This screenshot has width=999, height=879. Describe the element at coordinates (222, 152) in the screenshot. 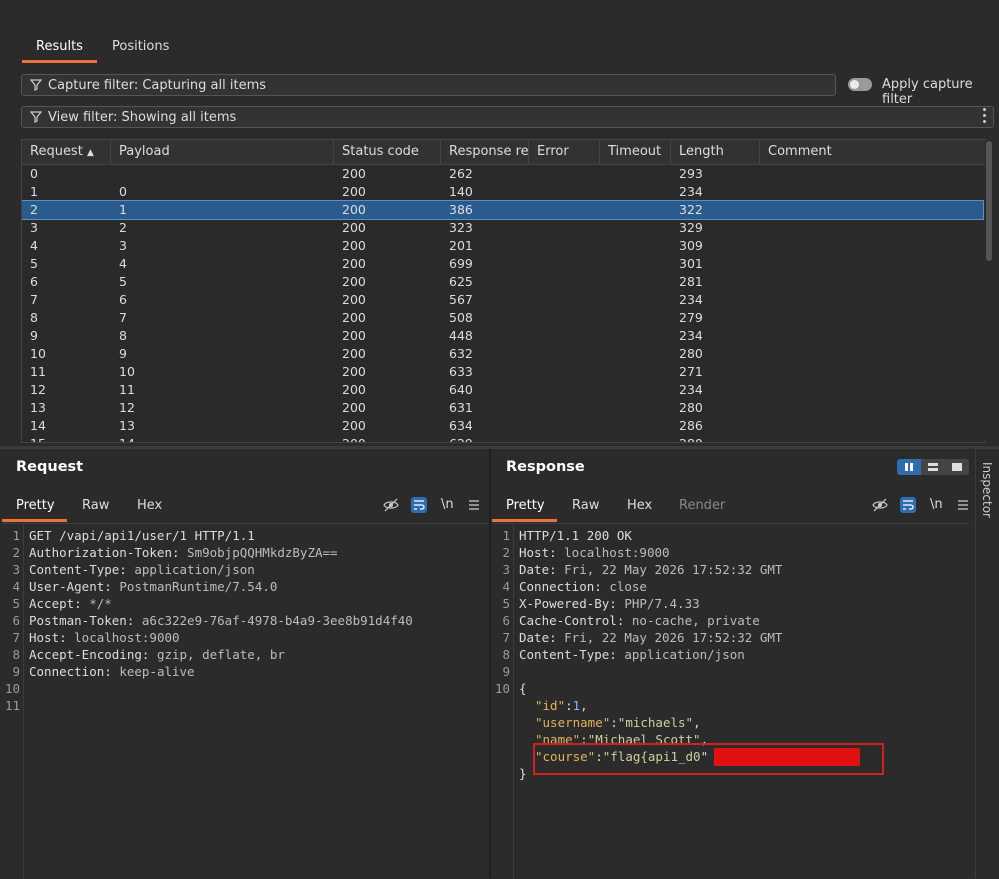

I see `column-header-payload: Payload` at that location.